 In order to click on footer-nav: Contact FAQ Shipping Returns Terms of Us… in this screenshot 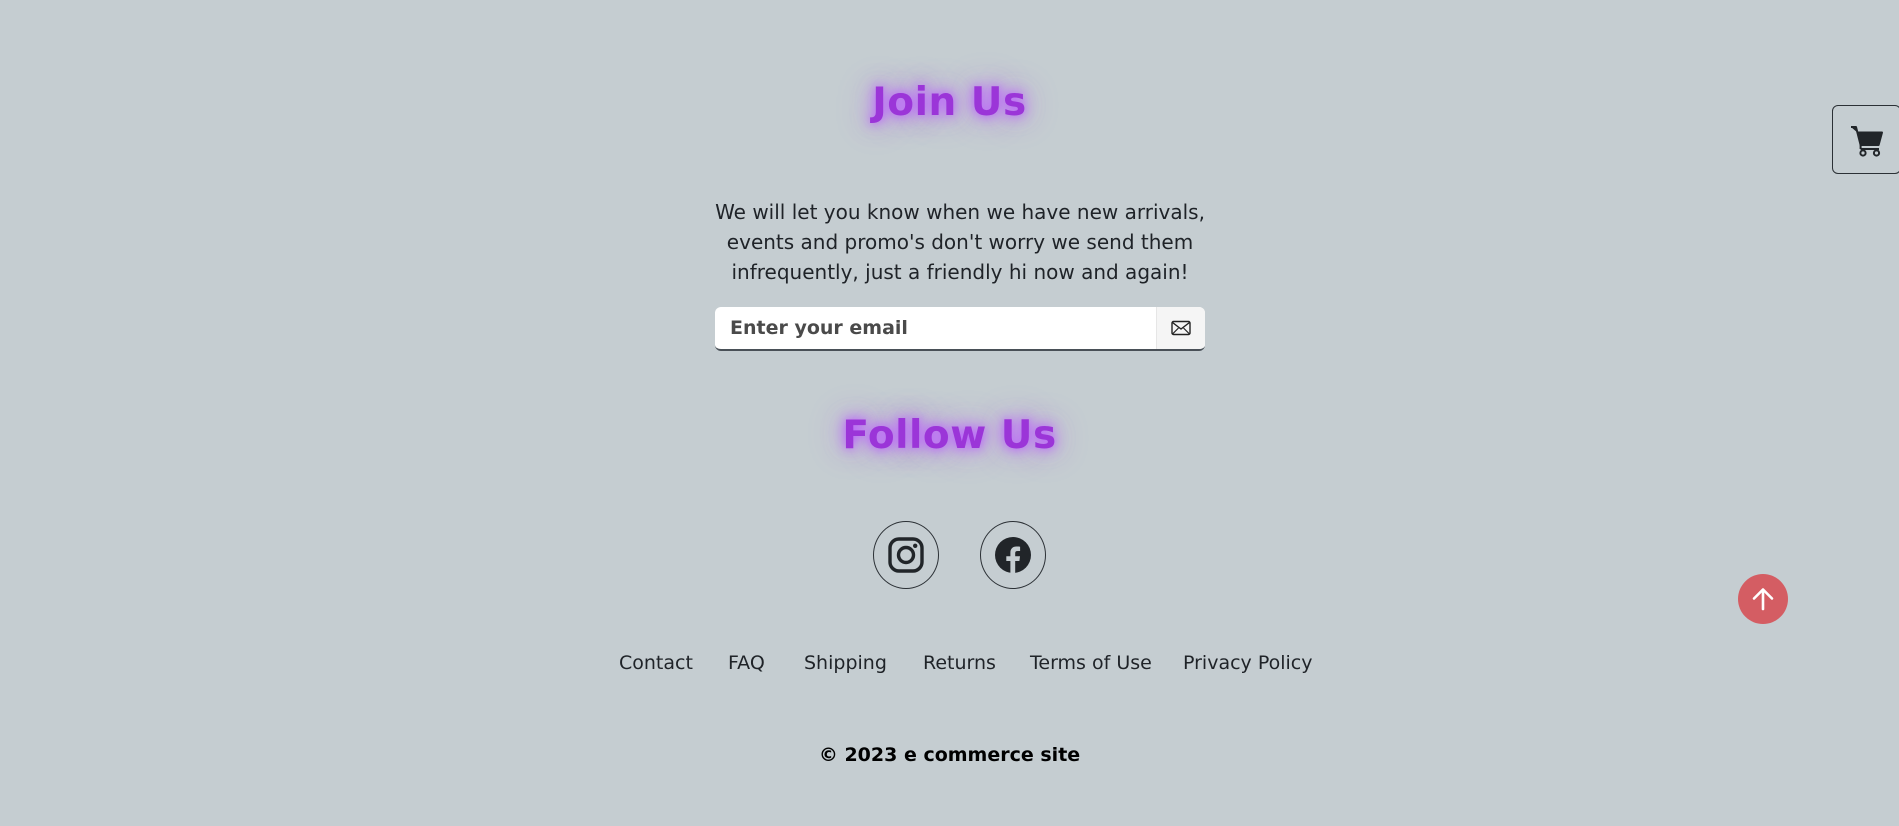, I will do `click(949, 667)`.